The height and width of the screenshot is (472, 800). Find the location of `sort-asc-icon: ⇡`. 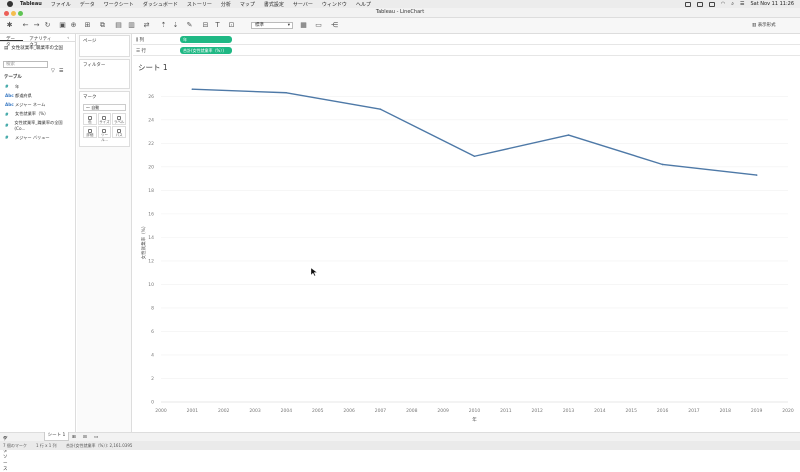

sort-asc-icon: ⇡ is located at coordinates (163, 25).